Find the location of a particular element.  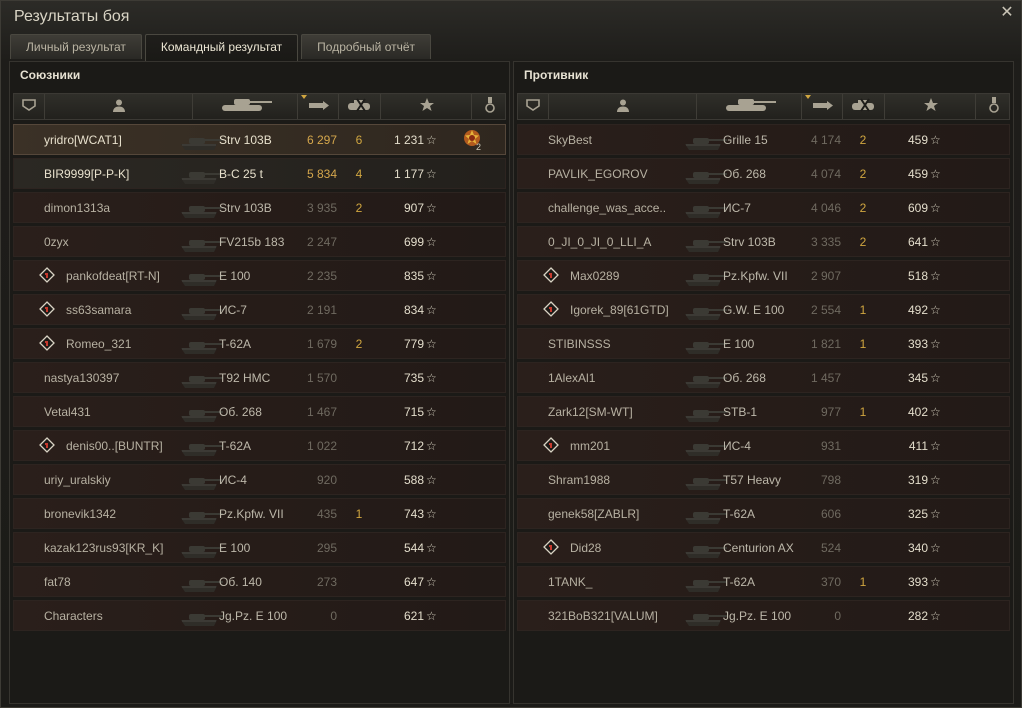

medal-count: 2 is located at coordinates (479, 147).